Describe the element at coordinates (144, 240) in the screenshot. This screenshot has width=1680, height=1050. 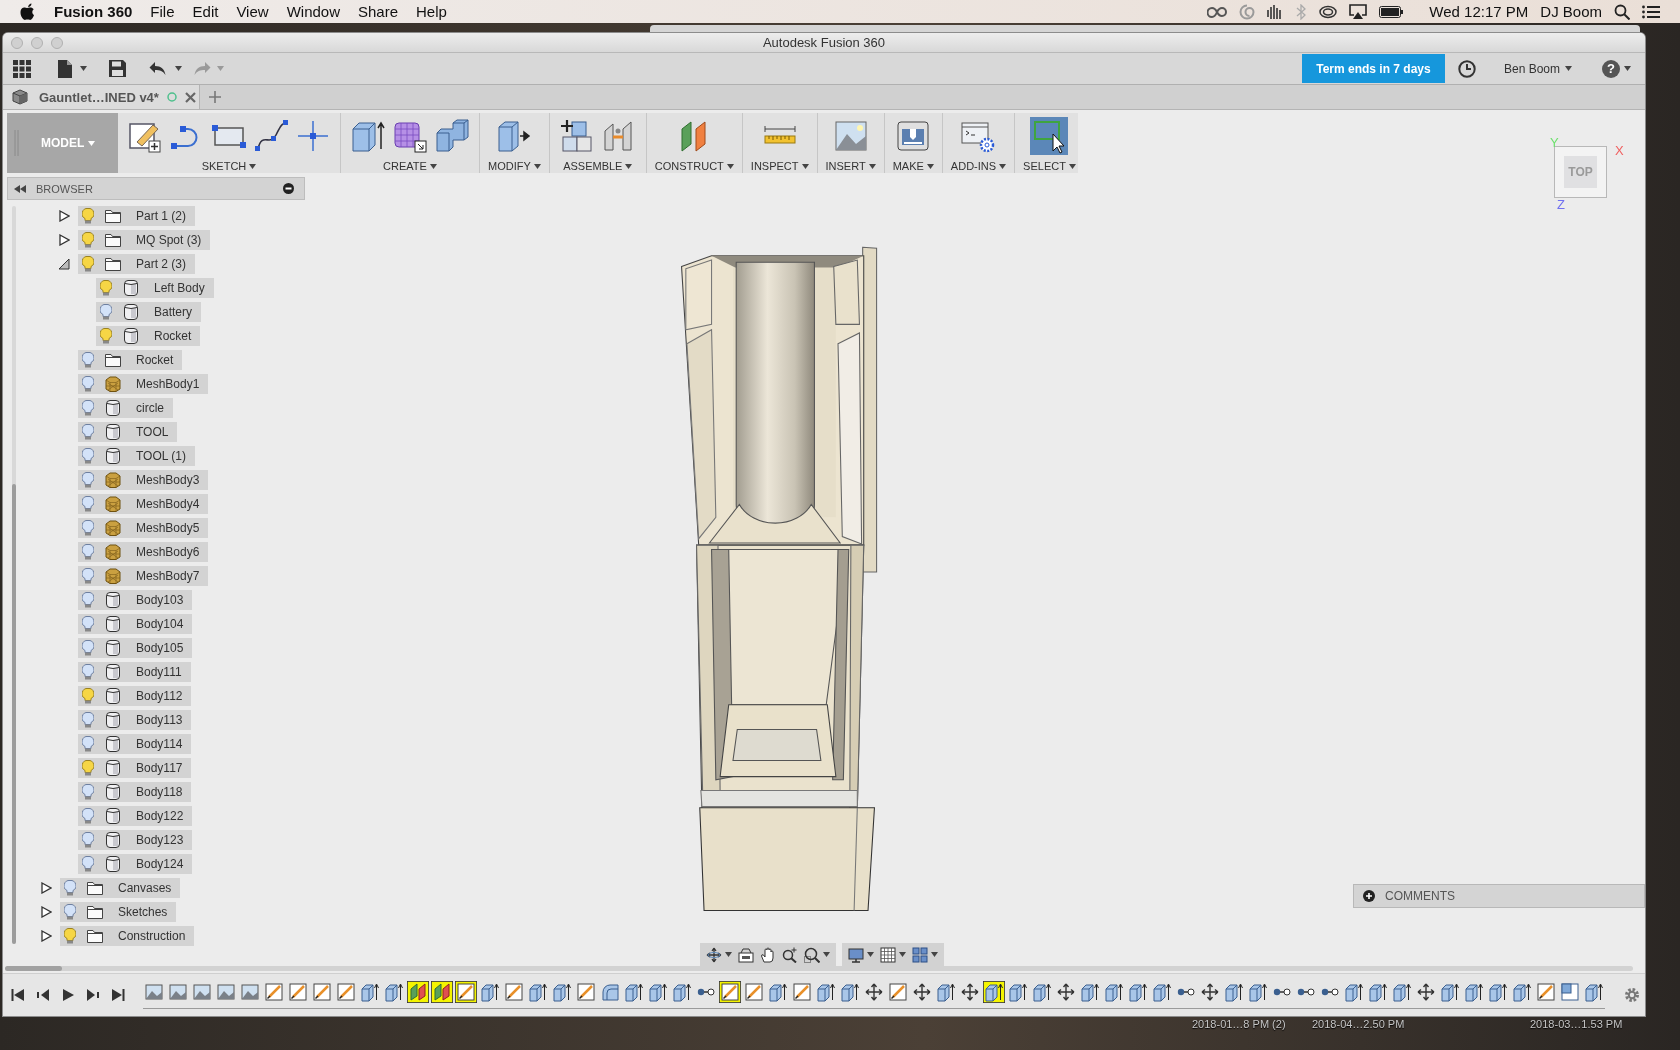
I see `browser-item: MQ Spot (3)` at that location.